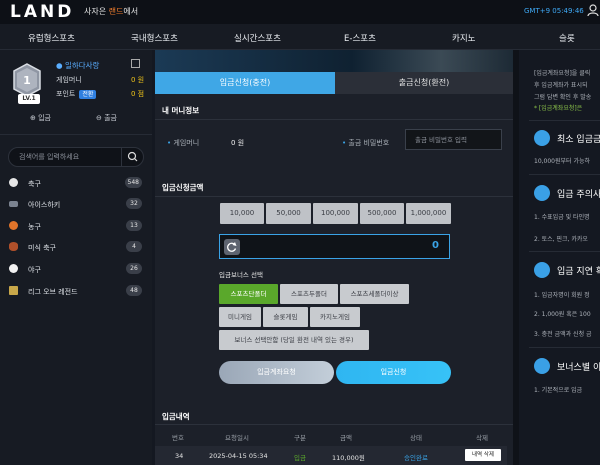 Image resolution: width=600 pixels, height=465 pixels. What do you see at coordinates (424, 83) in the screenshot?
I see `tab-withdraw: 출금신청(환전)` at bounding box center [424, 83].